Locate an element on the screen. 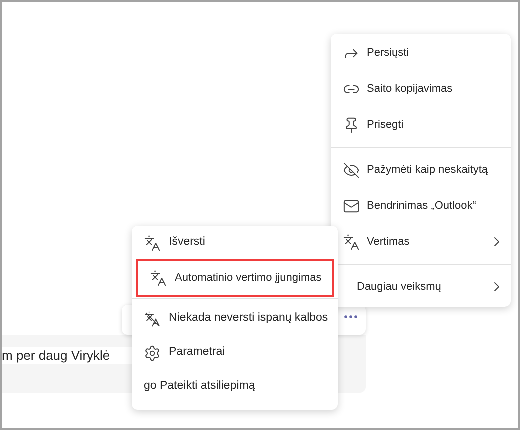 The width and height of the screenshot is (520, 430). menu-item: Prisegti is located at coordinates (421, 125).